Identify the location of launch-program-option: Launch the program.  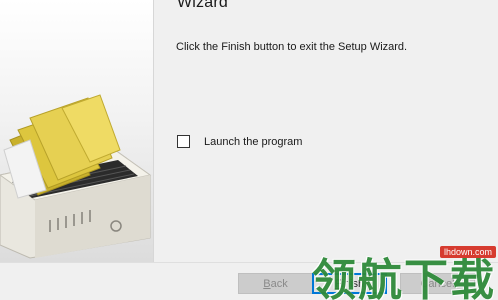
(239, 141).